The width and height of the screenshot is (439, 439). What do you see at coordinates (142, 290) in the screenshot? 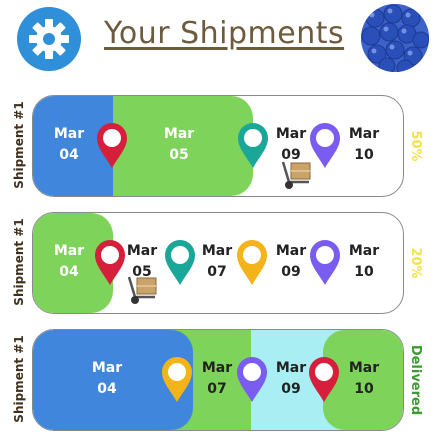
I see `hand-truck-icon` at bounding box center [142, 290].